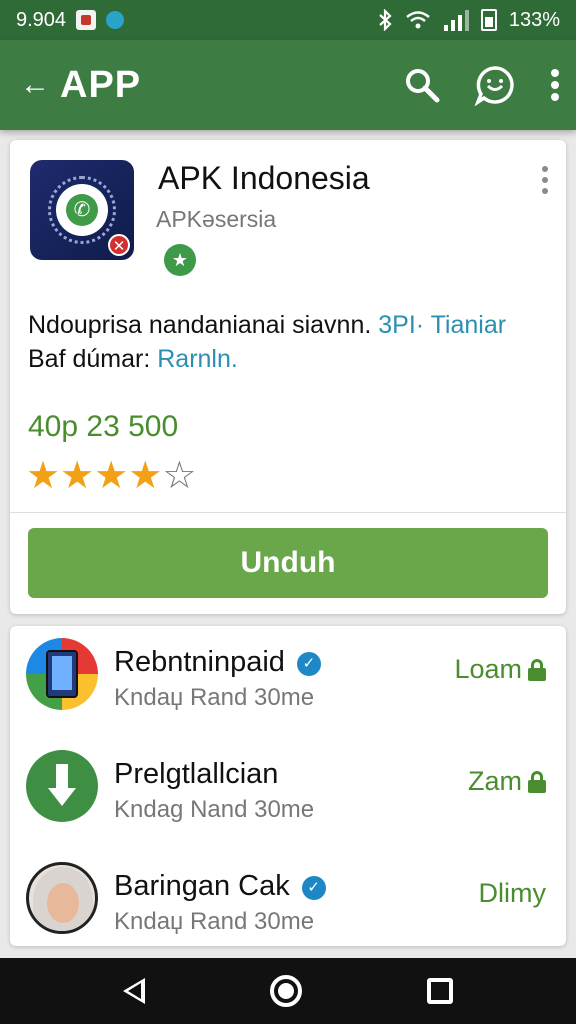  What do you see at coordinates (442, 325) in the screenshot?
I see `description-link: 3PI· Tianiar` at bounding box center [442, 325].